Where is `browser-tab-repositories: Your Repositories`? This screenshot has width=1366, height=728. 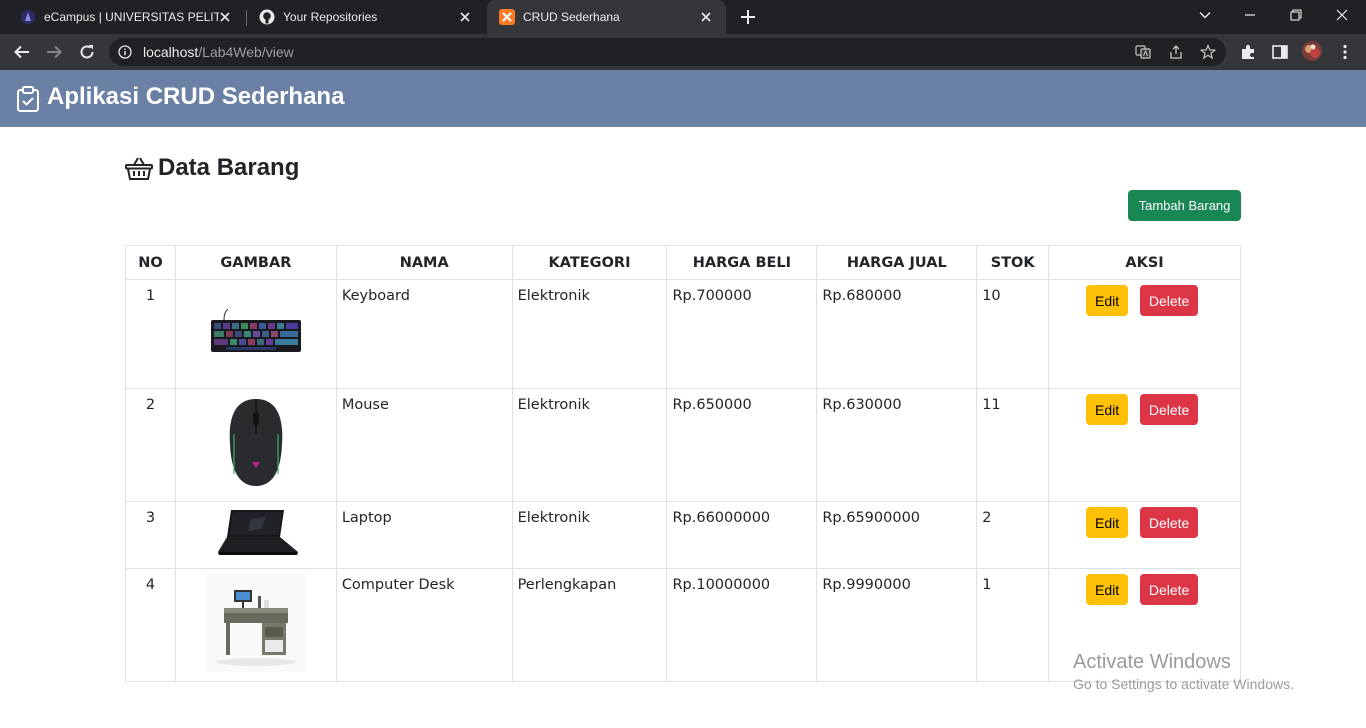
browser-tab-repositories: Your Repositories is located at coordinates (366, 17).